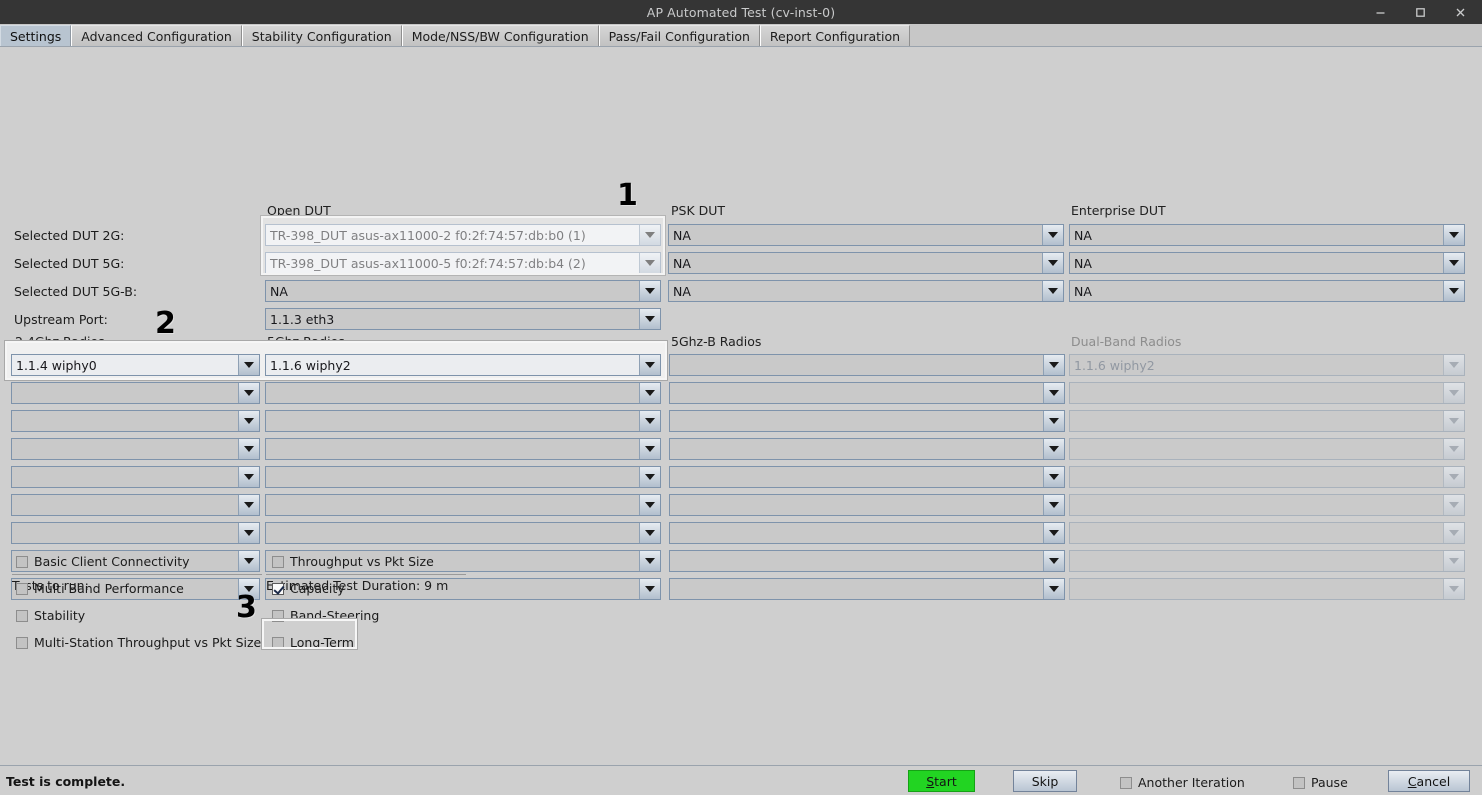  What do you see at coordinates (941, 781) in the screenshot?
I see `start-button: Start` at bounding box center [941, 781].